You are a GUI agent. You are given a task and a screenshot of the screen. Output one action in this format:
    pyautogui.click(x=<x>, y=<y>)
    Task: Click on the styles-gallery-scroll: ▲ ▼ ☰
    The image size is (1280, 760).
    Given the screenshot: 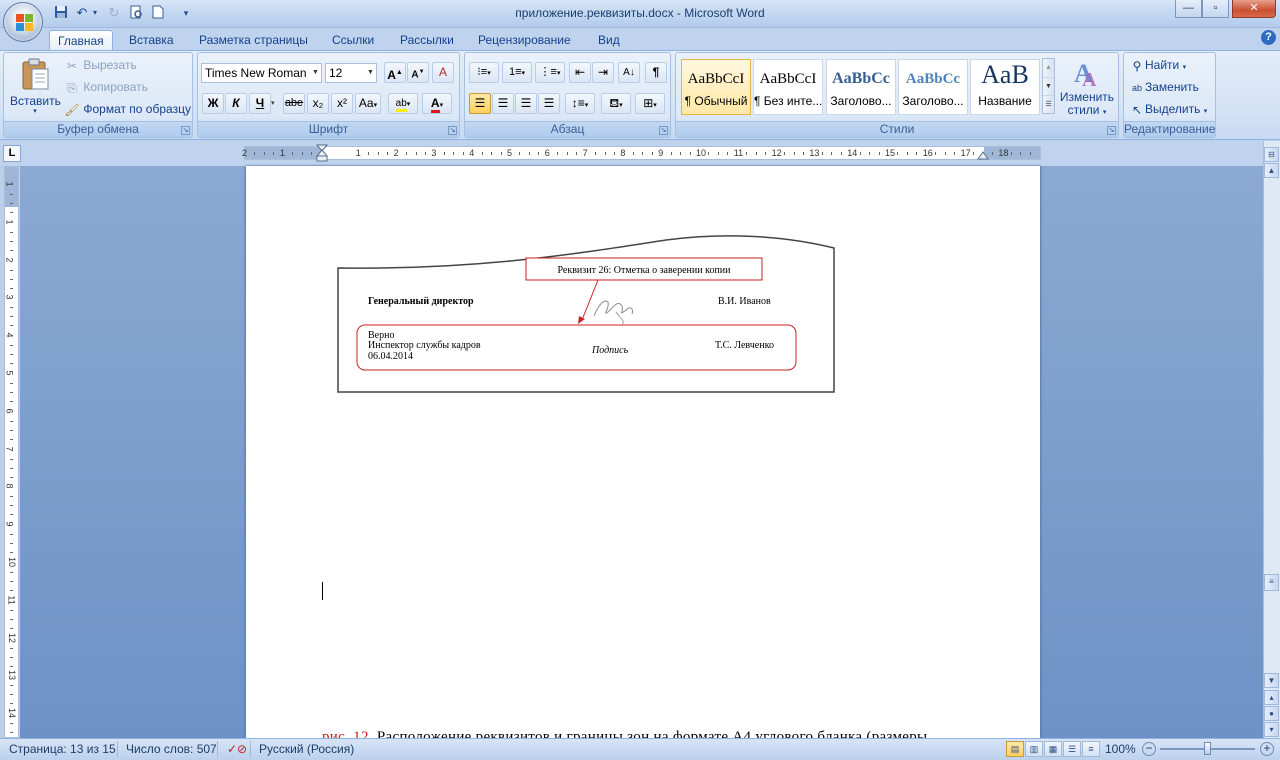 What is the action you would take?
    pyautogui.click(x=1048, y=86)
    